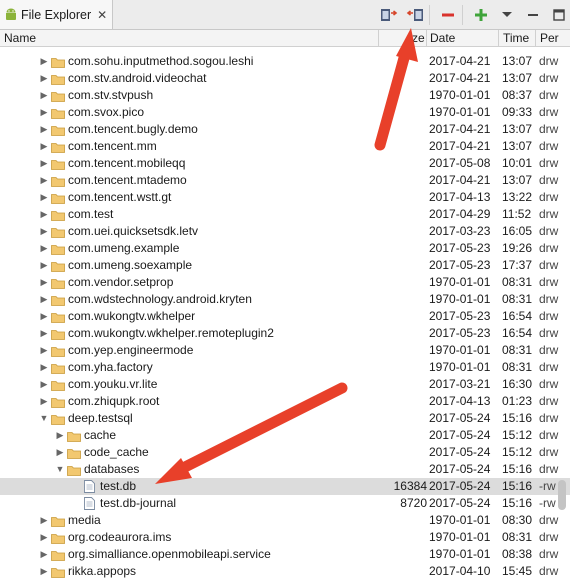  Describe the element at coordinates (285, 520) in the screenshot. I see `folder-row: ▶ media 1970-01-01 08:30 drw` at that location.